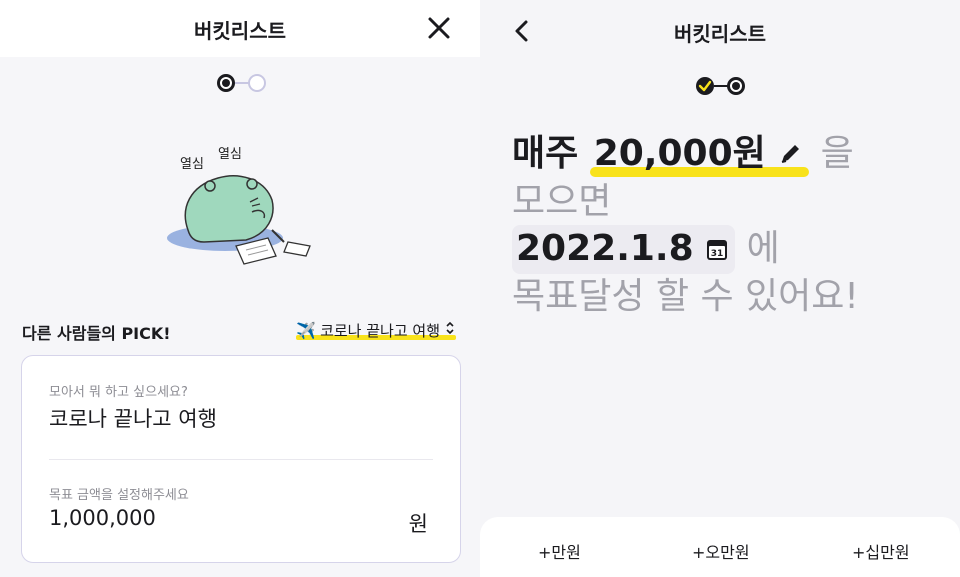 Image resolution: width=960 pixels, height=577 pixels. What do you see at coordinates (559, 551) in the screenshot?
I see `add-10000-button: +만원` at bounding box center [559, 551].